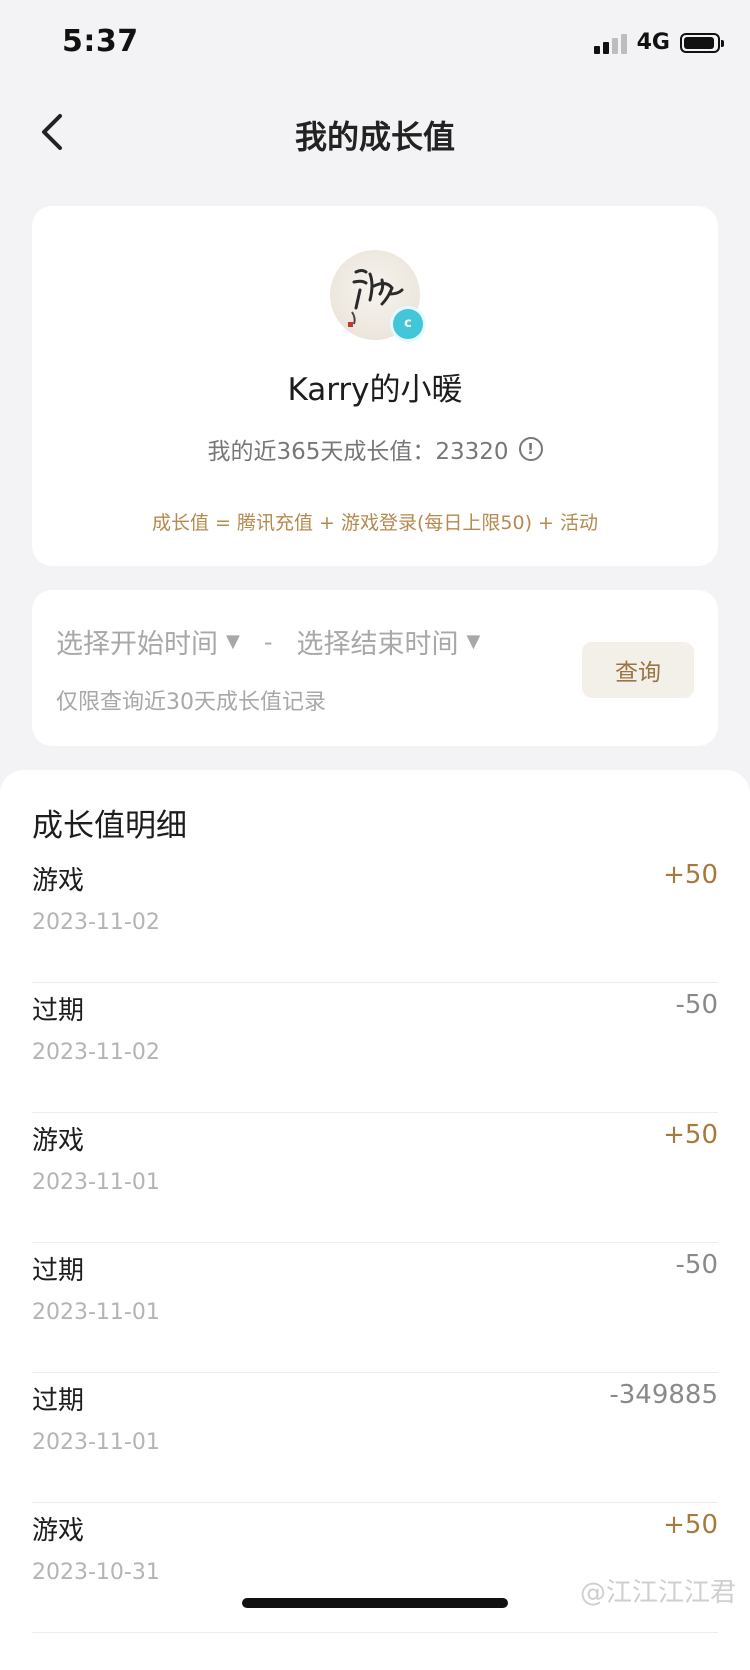 This screenshot has width=750, height=1670. What do you see at coordinates (657, 1593) in the screenshot?
I see `watermark: @江江江江君` at bounding box center [657, 1593].